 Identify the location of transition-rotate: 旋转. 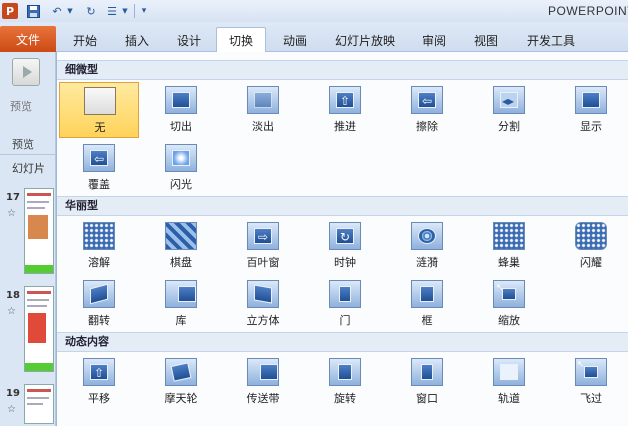
(345, 382).